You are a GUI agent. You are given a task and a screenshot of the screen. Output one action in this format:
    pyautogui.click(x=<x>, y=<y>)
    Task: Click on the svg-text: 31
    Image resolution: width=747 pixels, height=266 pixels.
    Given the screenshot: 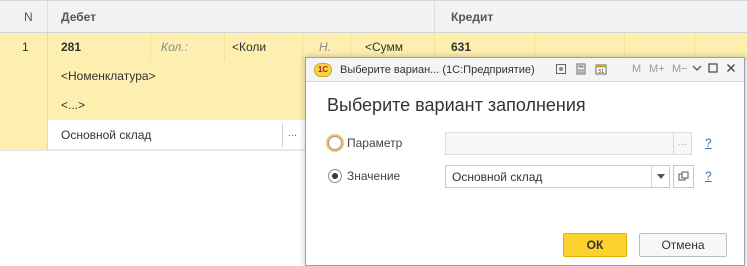 What is the action you would take?
    pyautogui.click(x=601, y=72)
    